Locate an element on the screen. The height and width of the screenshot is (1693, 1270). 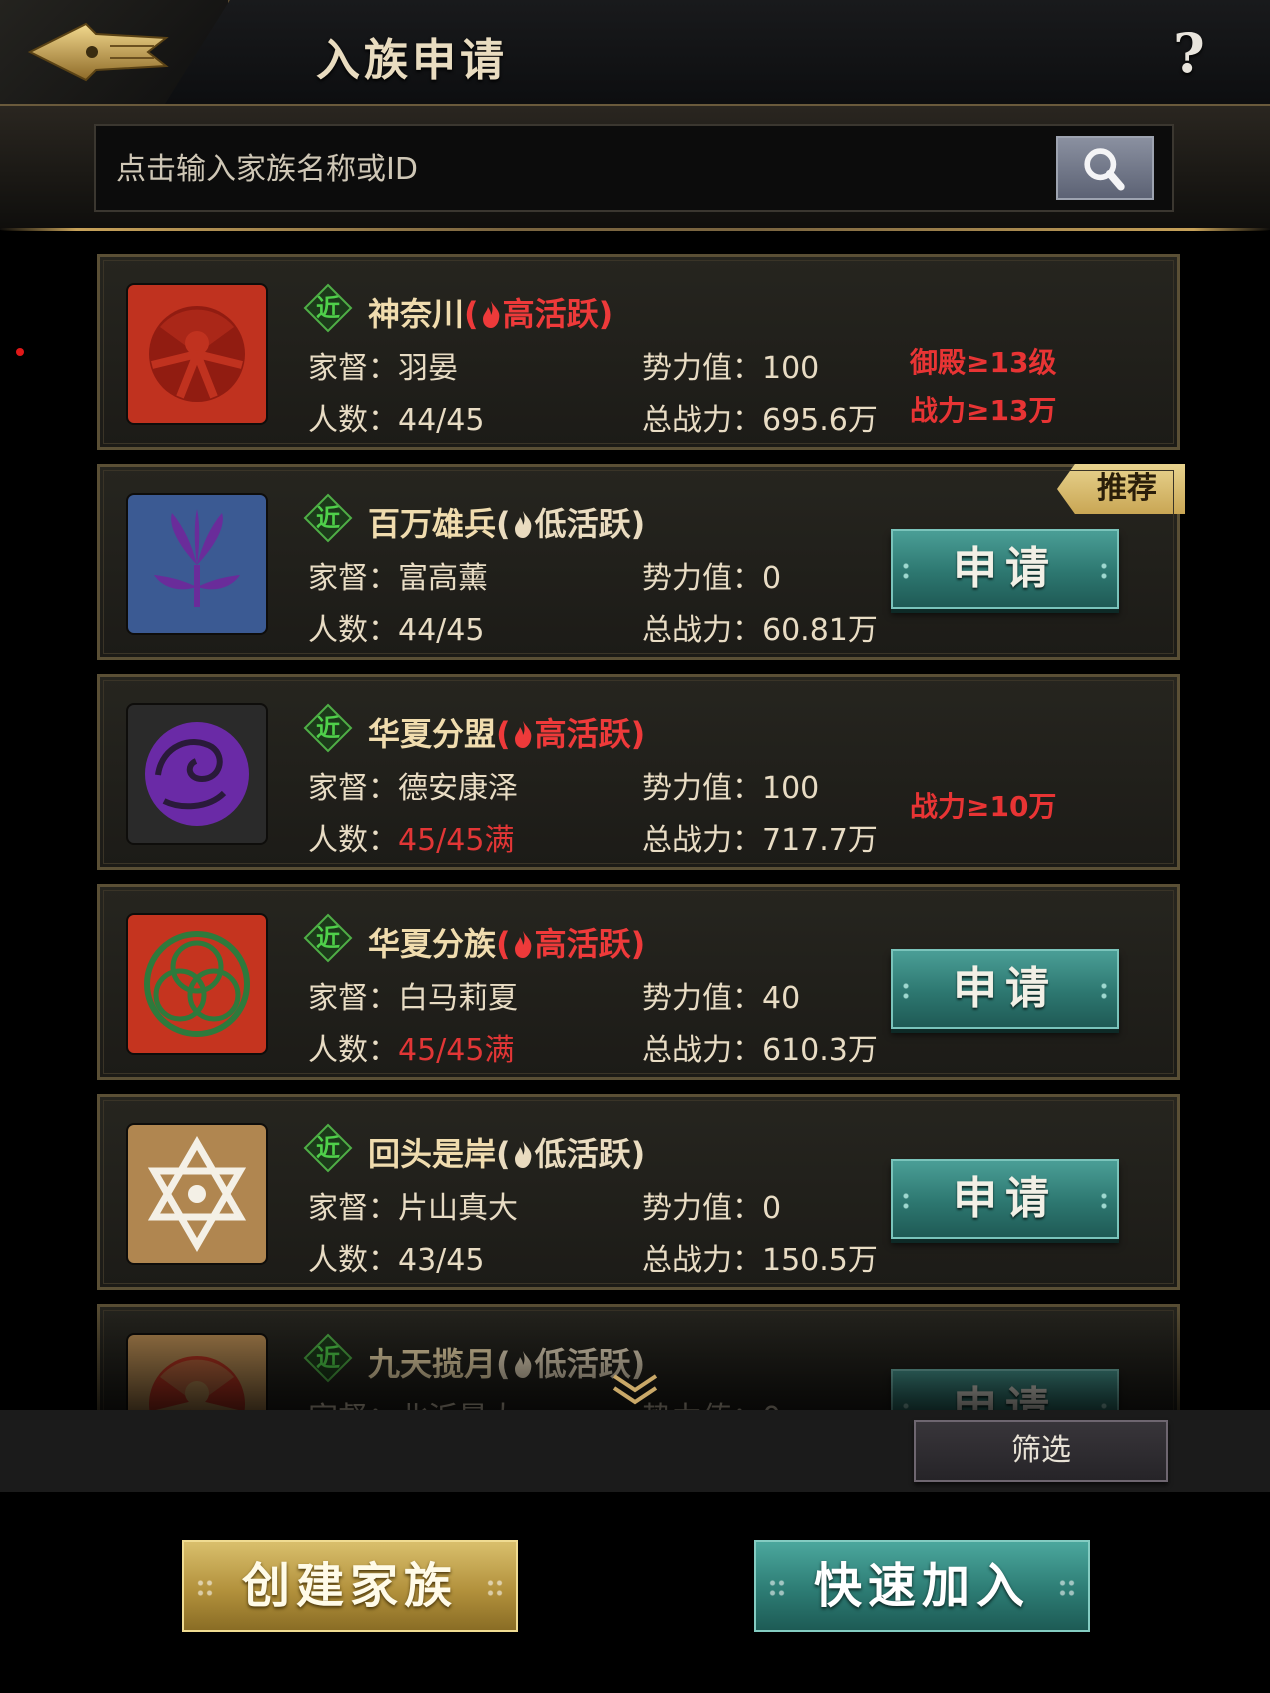
clan-name: 回头是岸(低活跃) is located at coordinates (506, 1152).